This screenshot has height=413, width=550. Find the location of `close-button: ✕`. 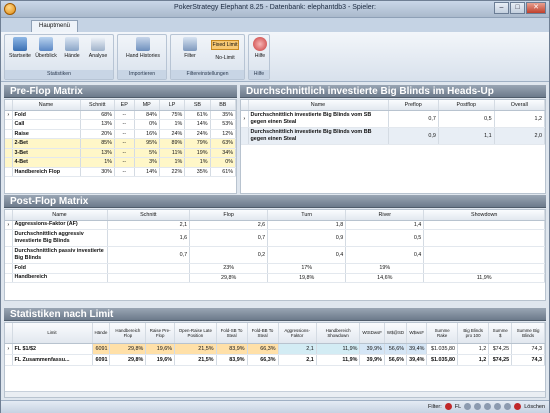

close-button: ✕ is located at coordinates (536, 8).